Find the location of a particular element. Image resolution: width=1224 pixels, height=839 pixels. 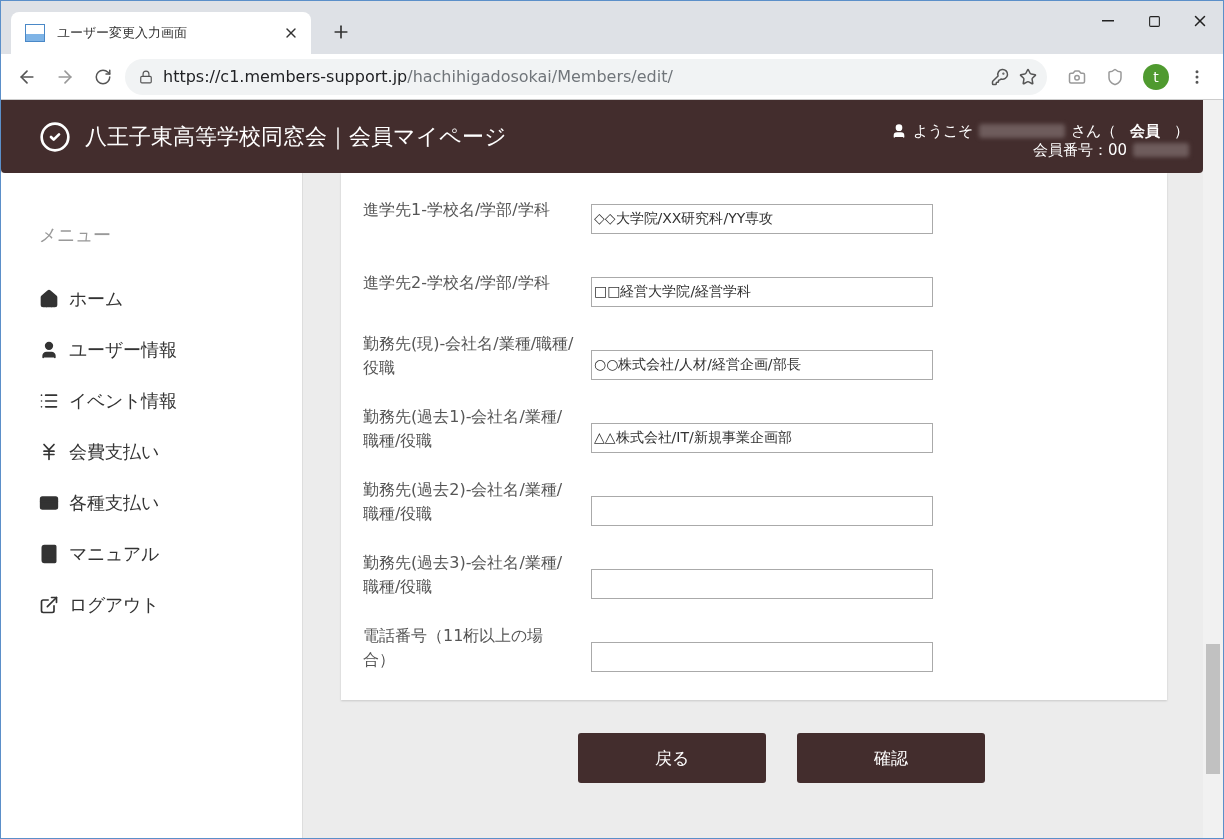

member-role: 会員 is located at coordinates (1145, 131).